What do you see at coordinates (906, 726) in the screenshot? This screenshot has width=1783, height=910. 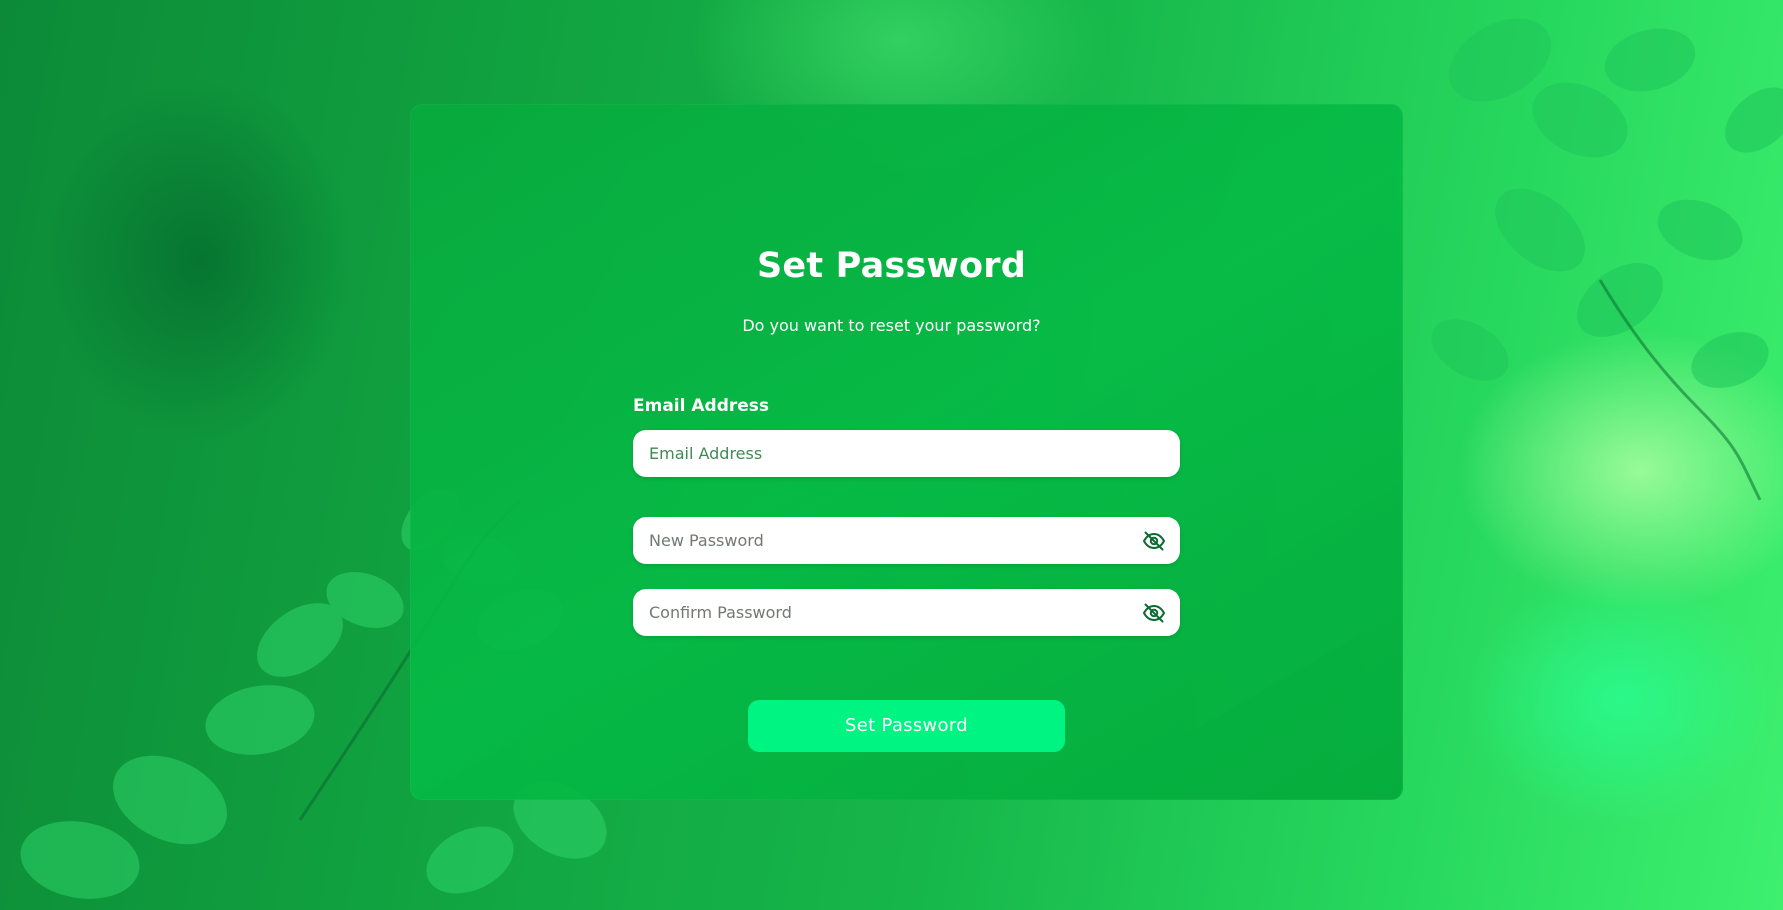 I see `set-password-button: Set Password` at bounding box center [906, 726].